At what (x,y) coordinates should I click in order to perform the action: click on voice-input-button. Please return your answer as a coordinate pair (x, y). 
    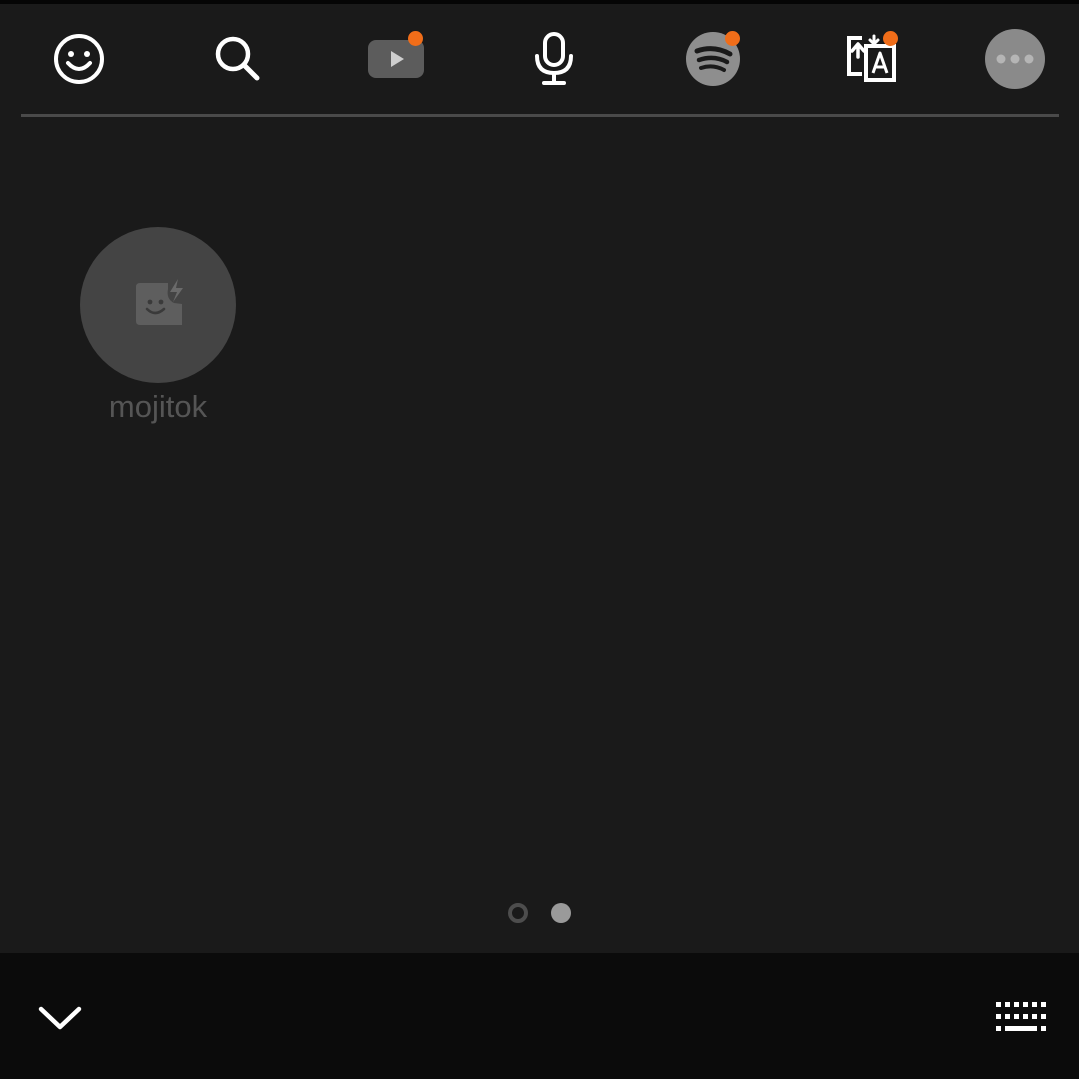
    Looking at the image, I should click on (554, 59).